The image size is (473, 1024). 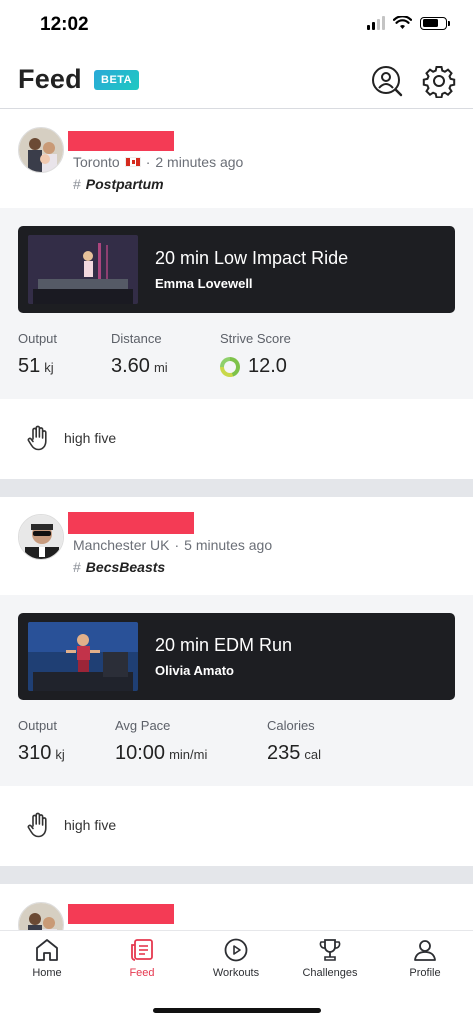 I want to click on status-time: 12:02, so click(x=64, y=24).